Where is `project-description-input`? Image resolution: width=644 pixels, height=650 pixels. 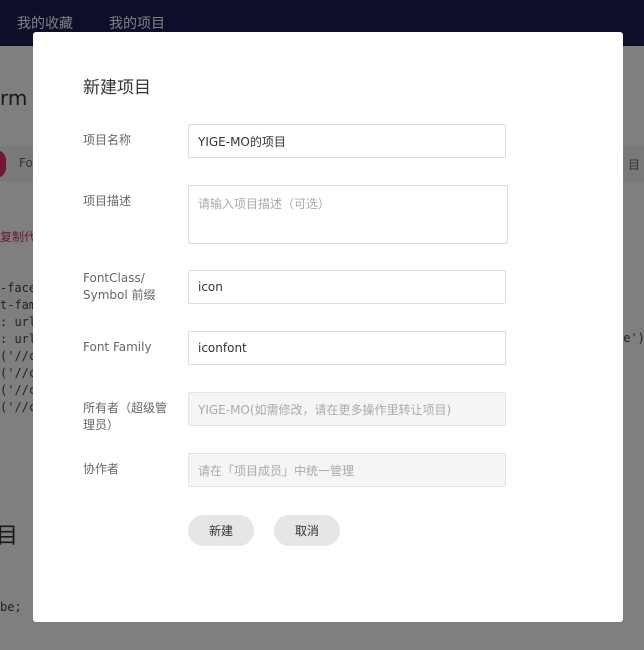 project-description-input is located at coordinates (348, 214).